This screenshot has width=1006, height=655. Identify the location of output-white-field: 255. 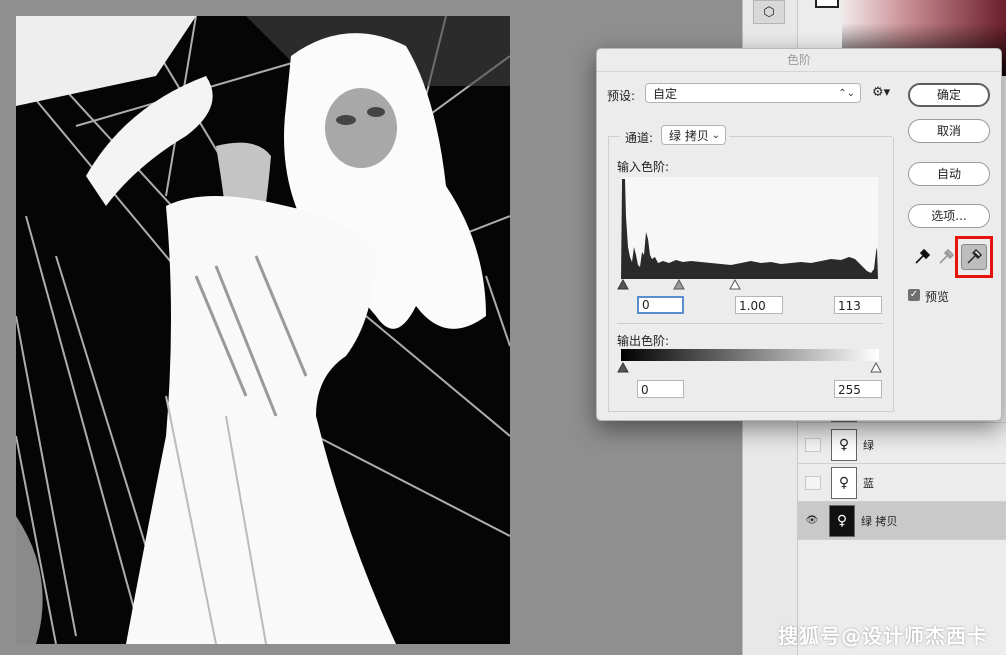
(858, 389).